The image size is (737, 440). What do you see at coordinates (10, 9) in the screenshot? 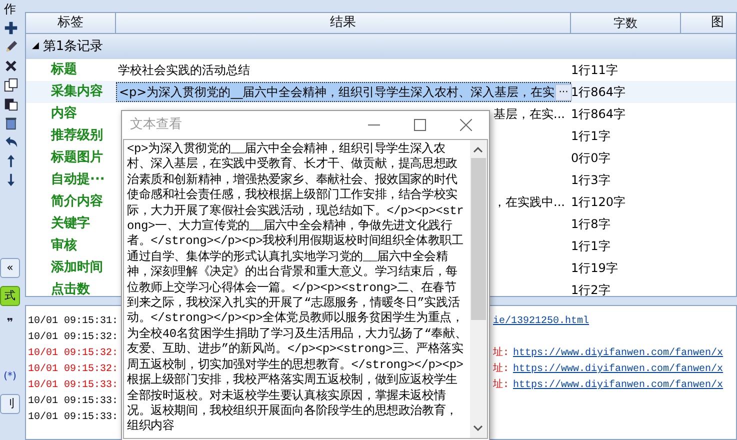
I see `toolbar-title: 作` at bounding box center [10, 9].